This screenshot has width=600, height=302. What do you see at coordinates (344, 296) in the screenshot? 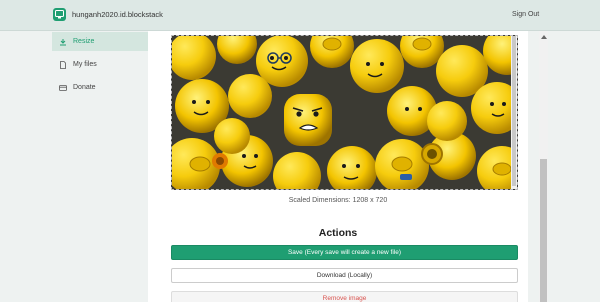
I see `remove-image-button: Remove image` at bounding box center [344, 296].